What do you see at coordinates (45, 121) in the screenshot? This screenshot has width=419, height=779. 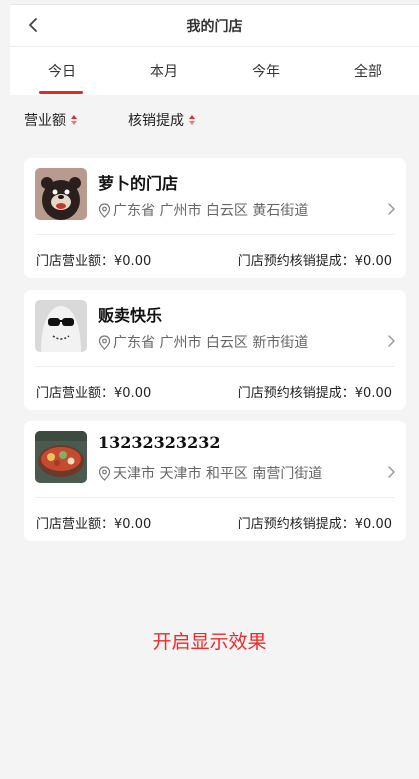 I see `sort-label-revenue: 营业额` at bounding box center [45, 121].